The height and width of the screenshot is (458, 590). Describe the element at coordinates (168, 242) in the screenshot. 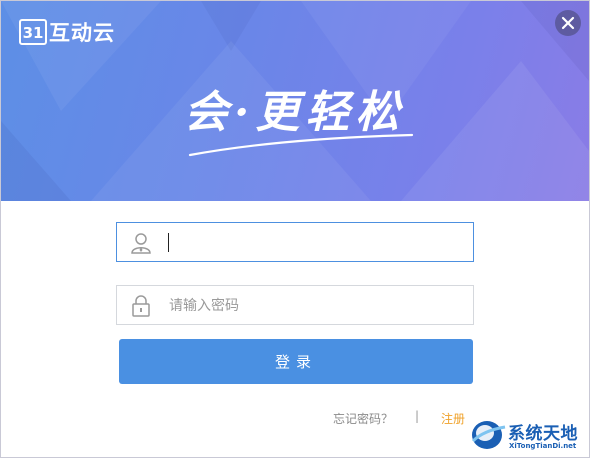

I see `text-cursor` at that location.